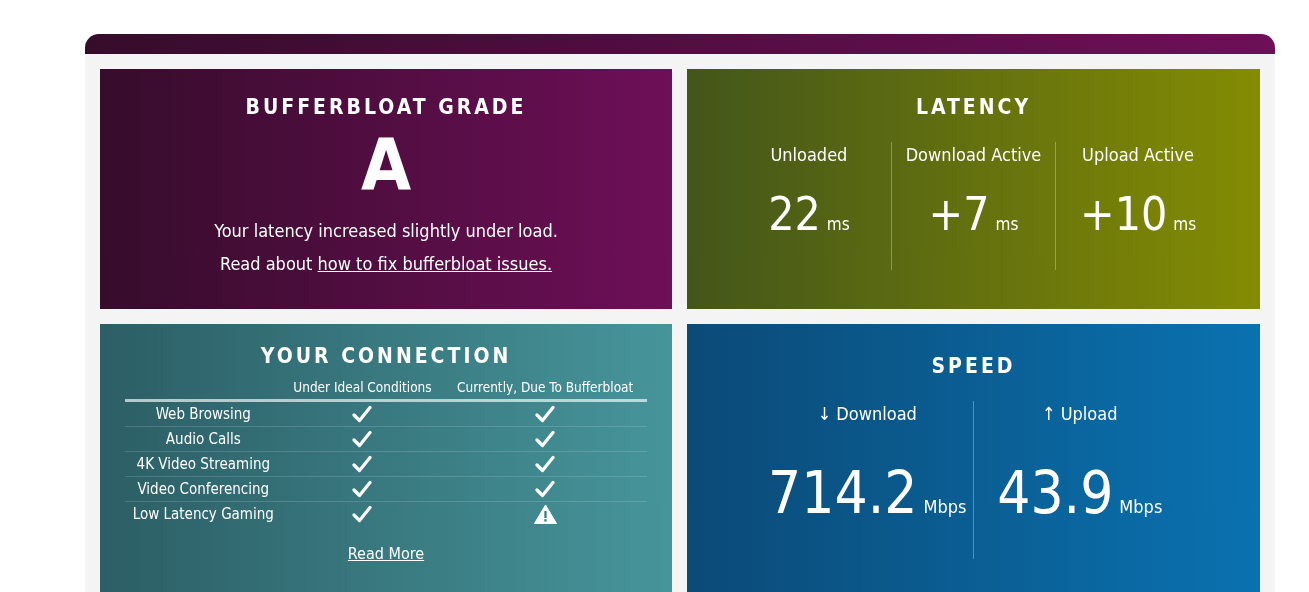 The width and height of the screenshot is (1309, 592). Describe the element at coordinates (1138, 155) in the screenshot. I see `metric-label: Upload Active` at that location.